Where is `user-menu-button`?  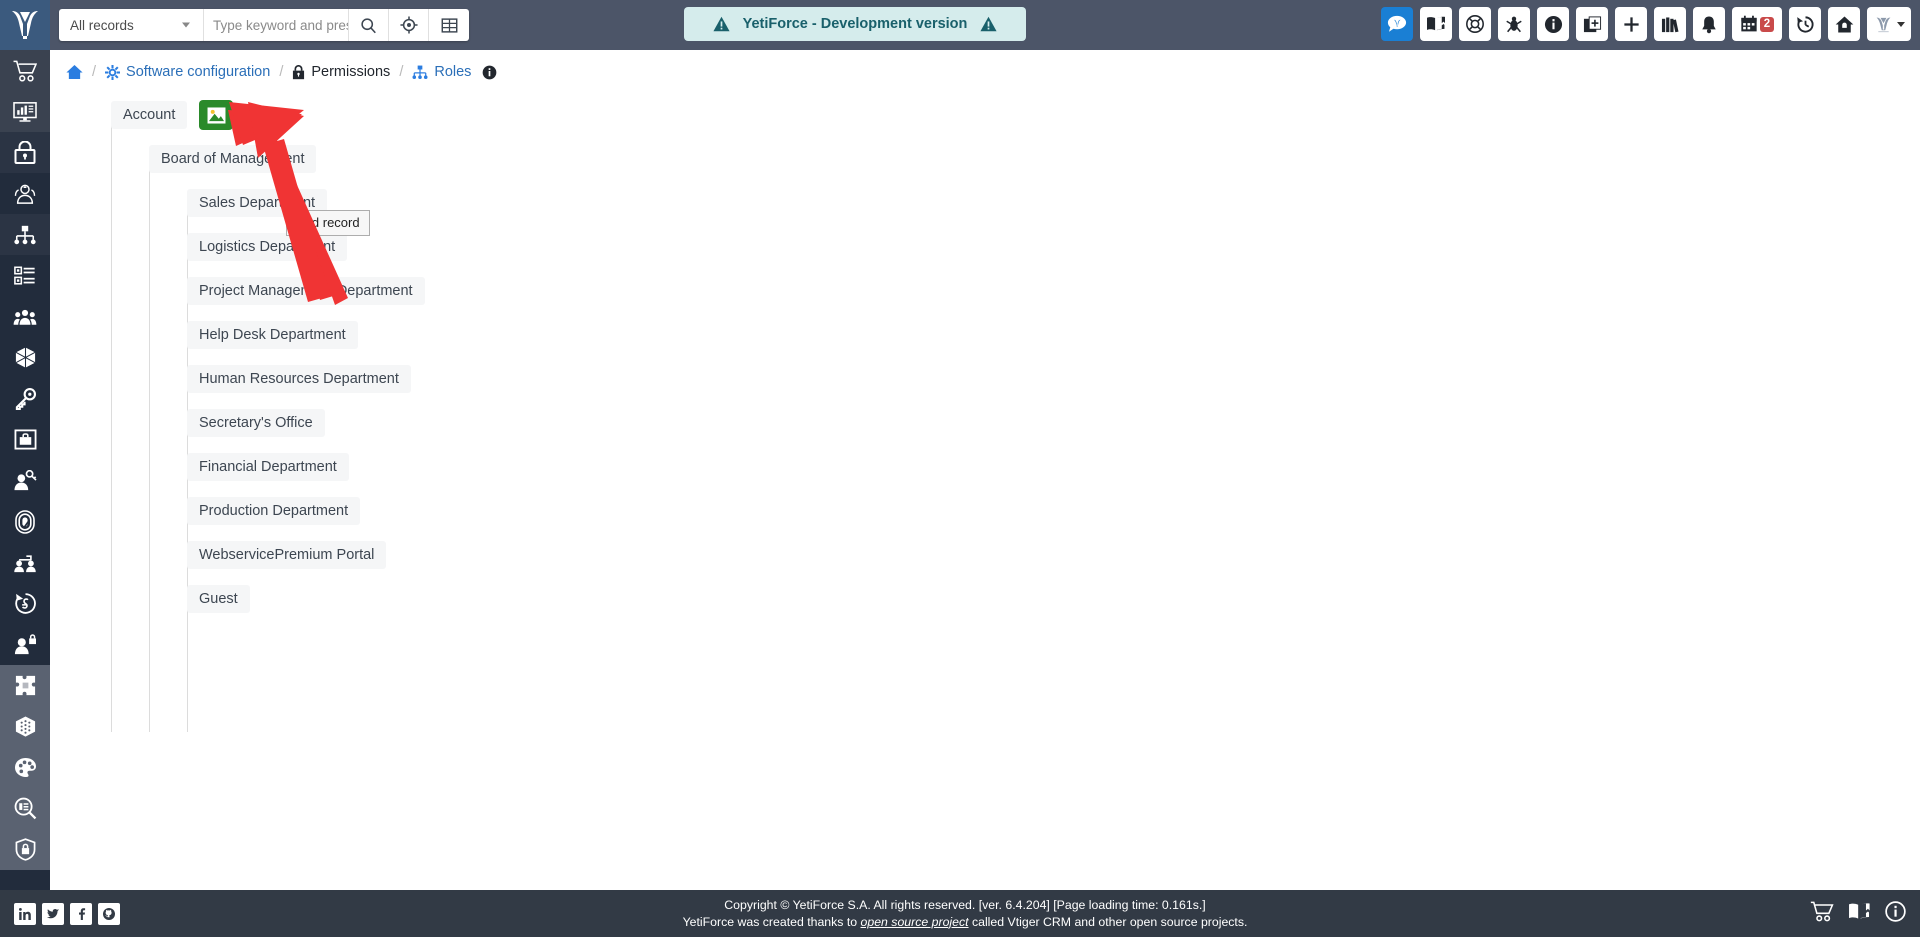
user-menu-button is located at coordinates (1889, 24).